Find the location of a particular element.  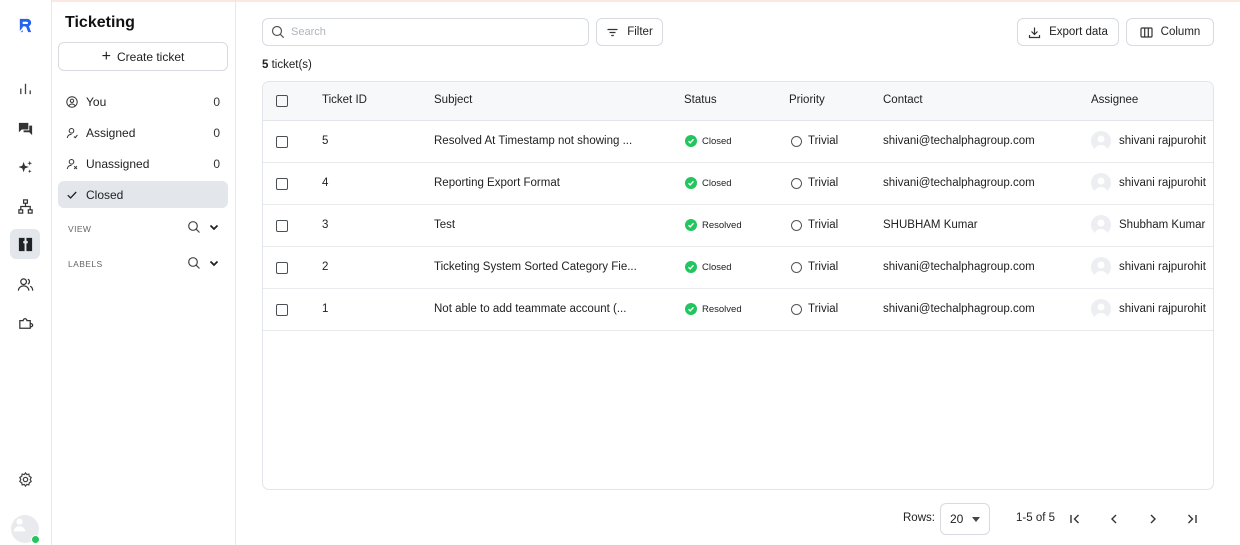

sidebar-item-assigned: Assigned 0 is located at coordinates (143, 132).